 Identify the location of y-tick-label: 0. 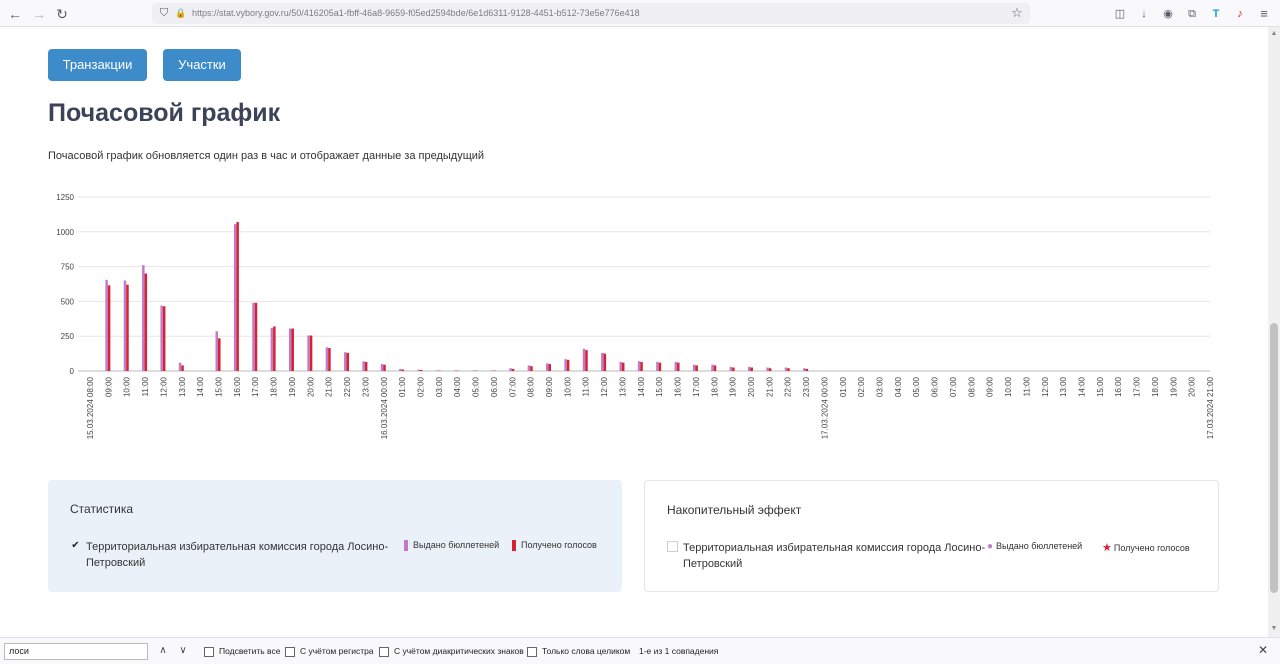
(72, 371).